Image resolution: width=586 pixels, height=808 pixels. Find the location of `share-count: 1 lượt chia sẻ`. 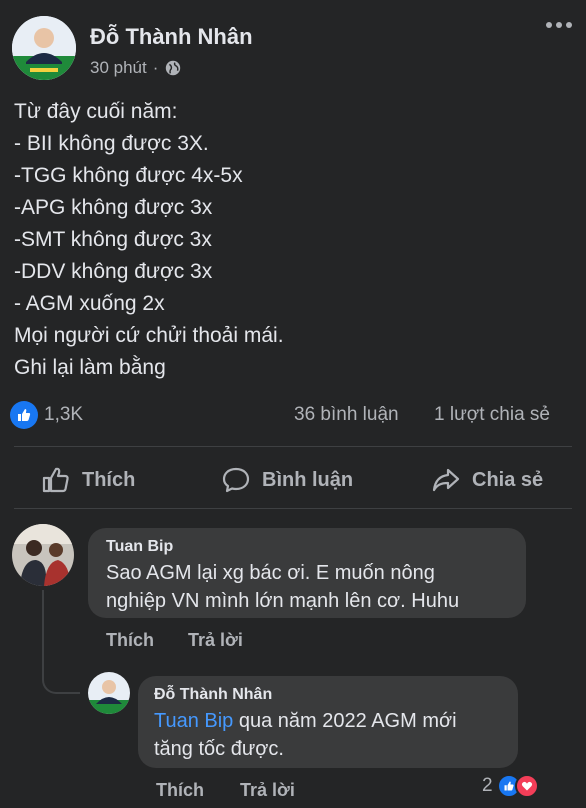

share-count: 1 lượt chia sẻ is located at coordinates (492, 415).